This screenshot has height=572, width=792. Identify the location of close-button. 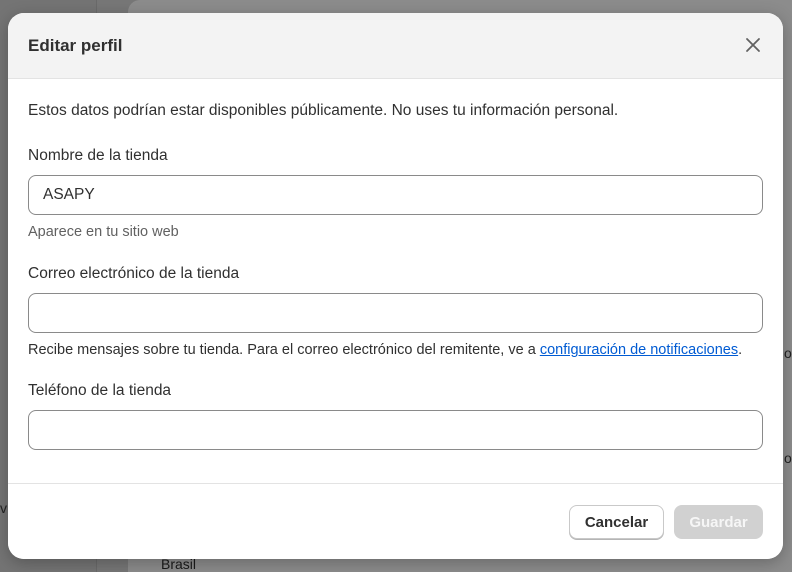
(753, 45).